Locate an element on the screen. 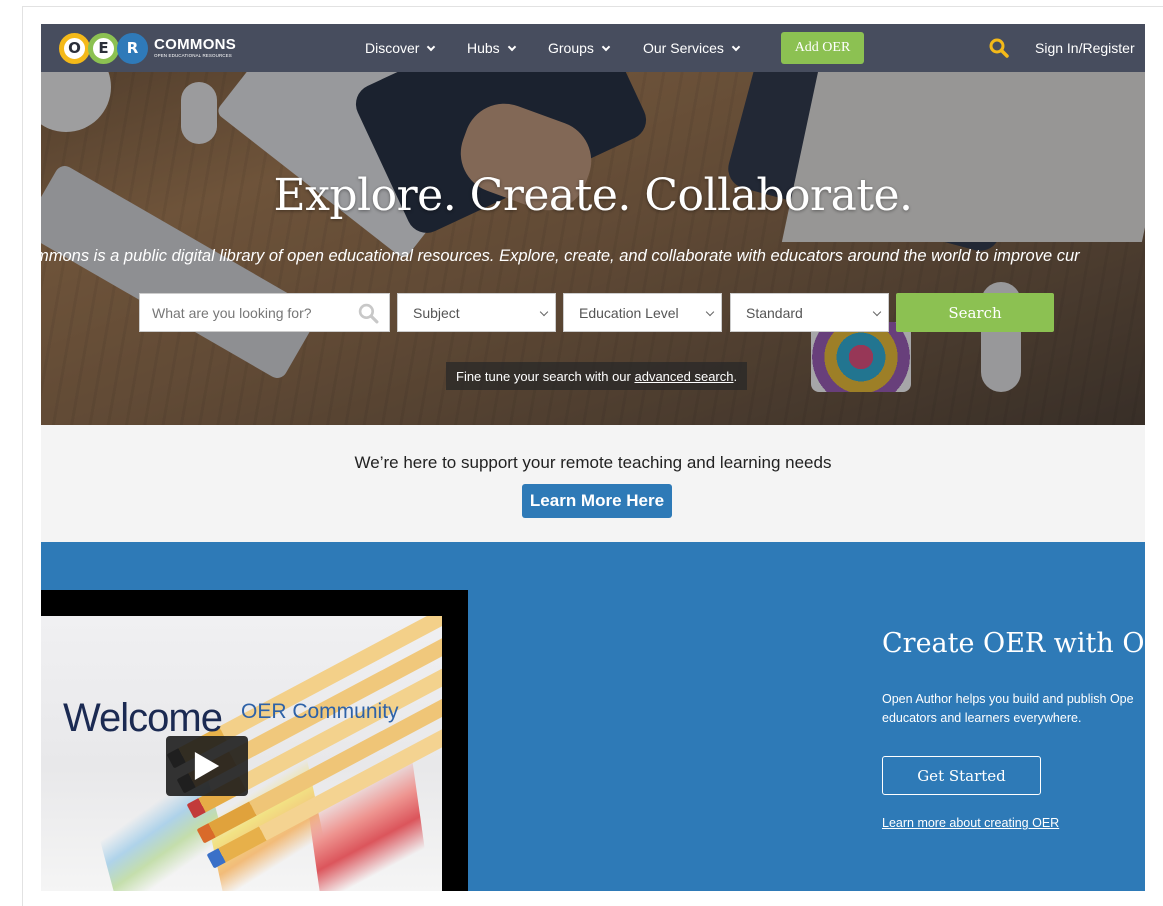  create-oer-heading: Create OER with Ope is located at coordinates (1013, 643).